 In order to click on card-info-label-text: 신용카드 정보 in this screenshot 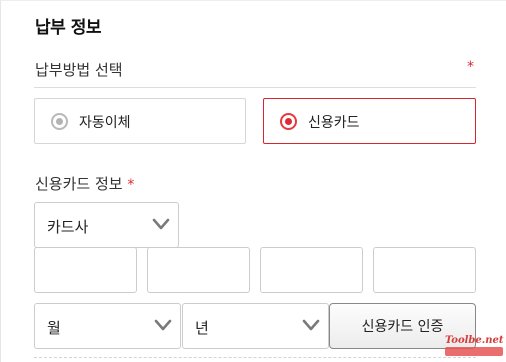, I will do `click(79, 184)`.